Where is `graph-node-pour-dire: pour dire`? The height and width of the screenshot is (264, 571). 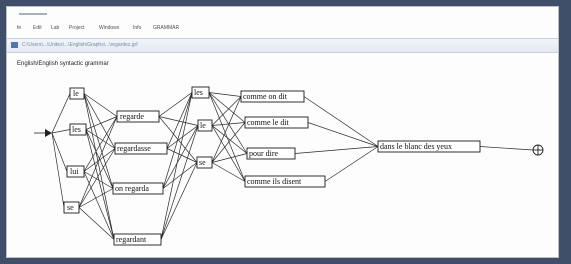
graph-node-pour-dire: pour dire is located at coordinates (271, 153).